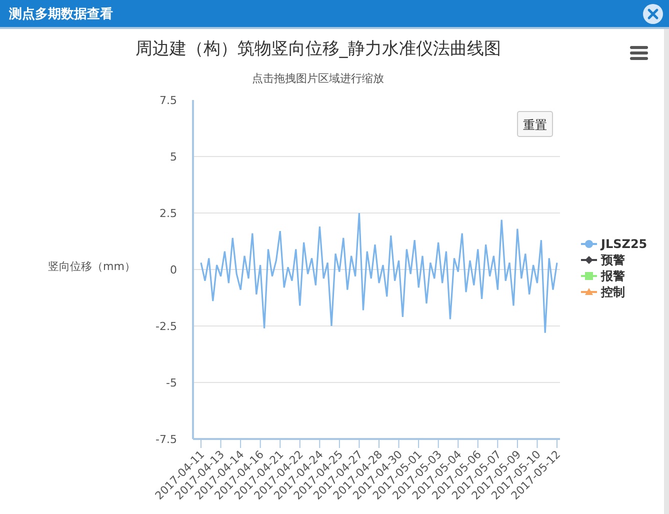 The width and height of the screenshot is (669, 514). I want to click on legend-item: 报警, so click(603, 276).